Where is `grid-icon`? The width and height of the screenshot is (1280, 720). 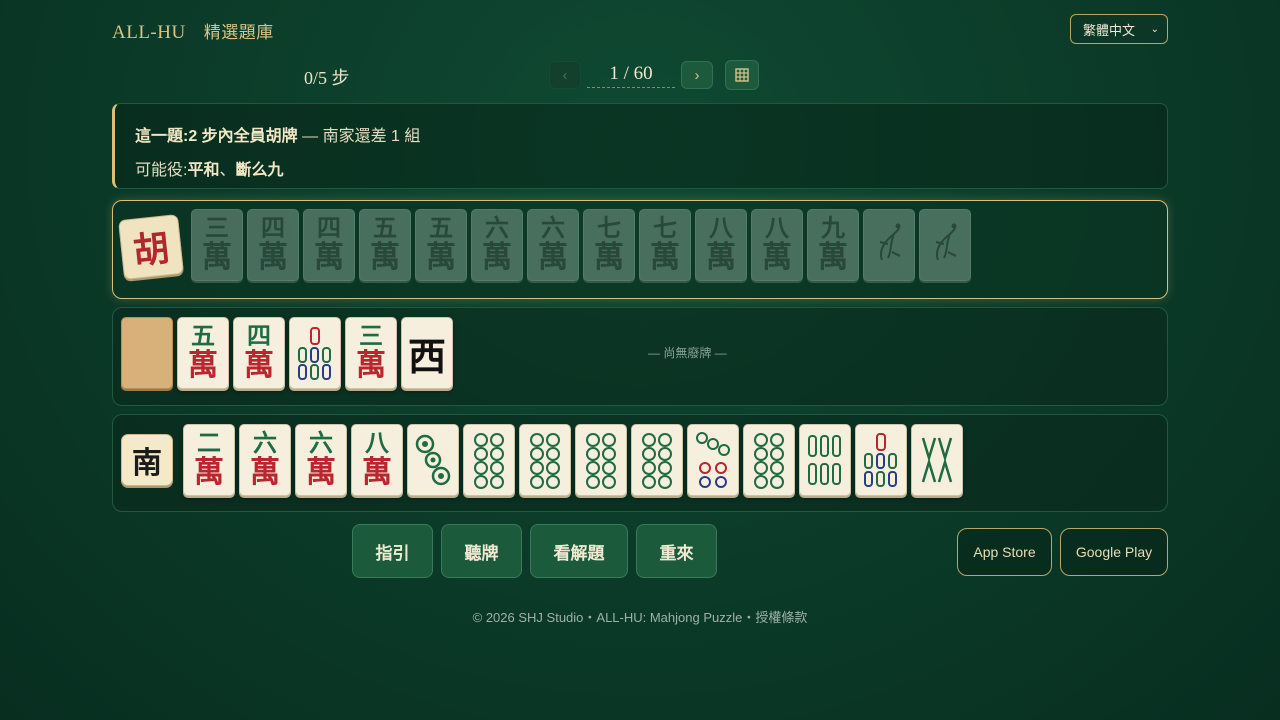
grid-icon is located at coordinates (742, 75).